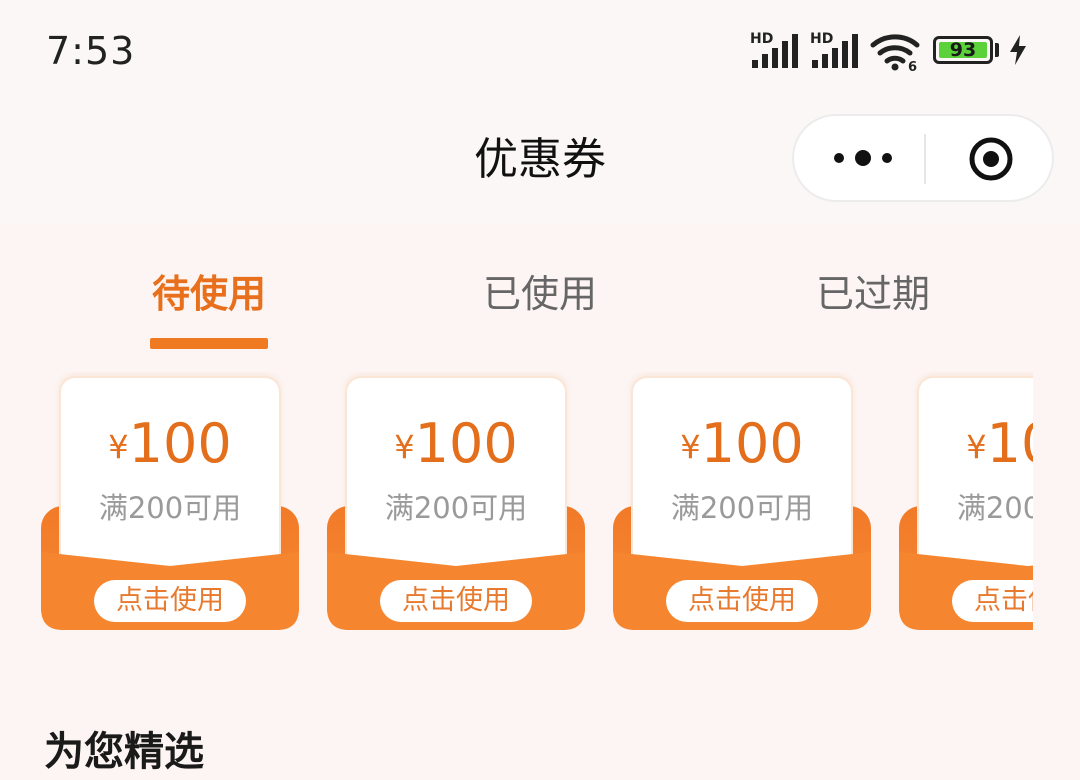 The width and height of the screenshot is (1080, 780). What do you see at coordinates (91, 51) in the screenshot?
I see `status-time: 7:53` at bounding box center [91, 51].